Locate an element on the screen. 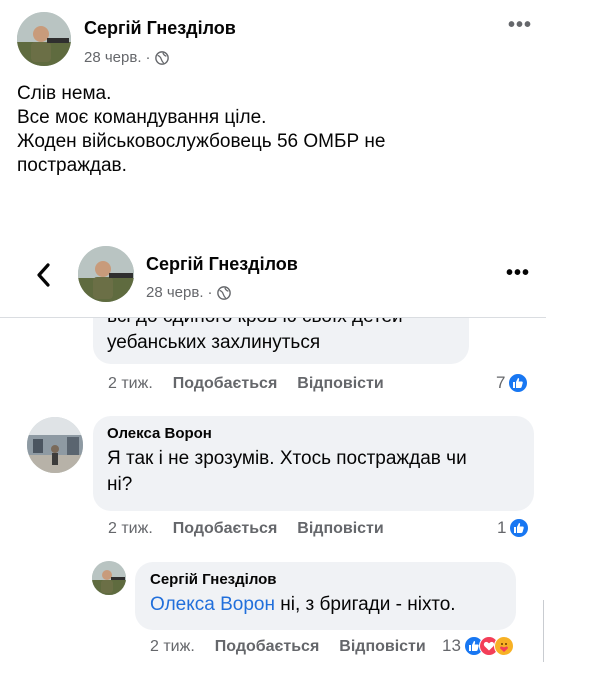  comment-text-line: уебанських захлинуться is located at coordinates (214, 342).